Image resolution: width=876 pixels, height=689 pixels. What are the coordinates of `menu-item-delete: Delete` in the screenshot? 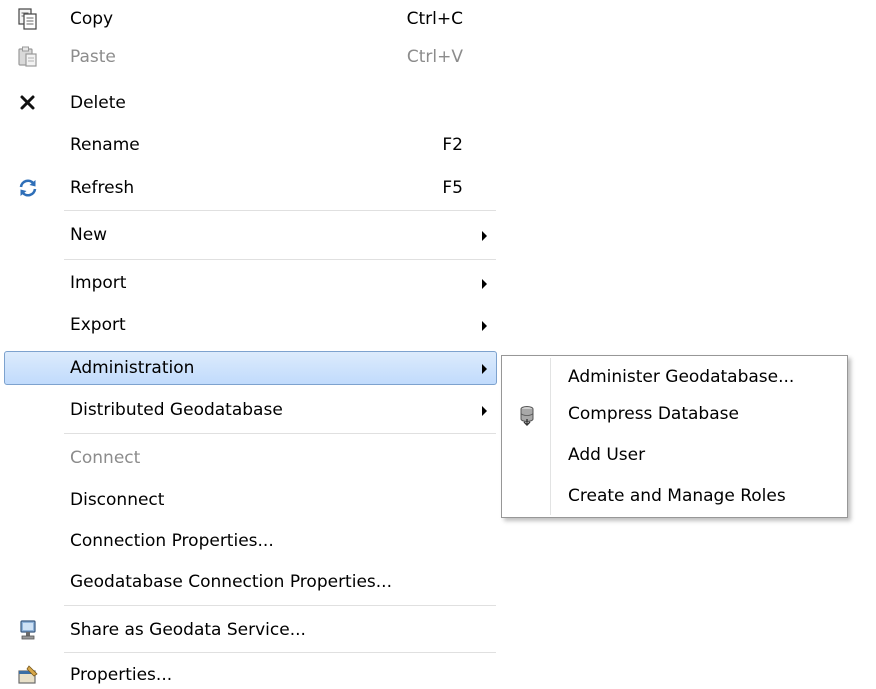 It's located at (250, 103).